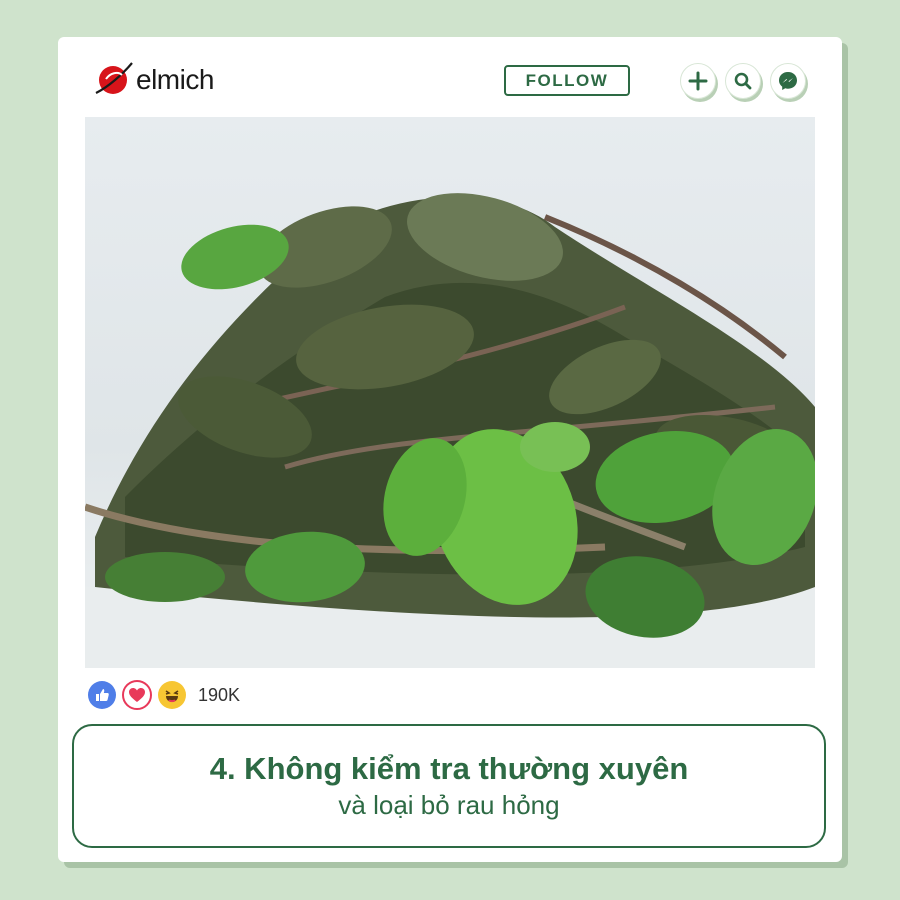  I want to click on search-icon, so click(743, 81).